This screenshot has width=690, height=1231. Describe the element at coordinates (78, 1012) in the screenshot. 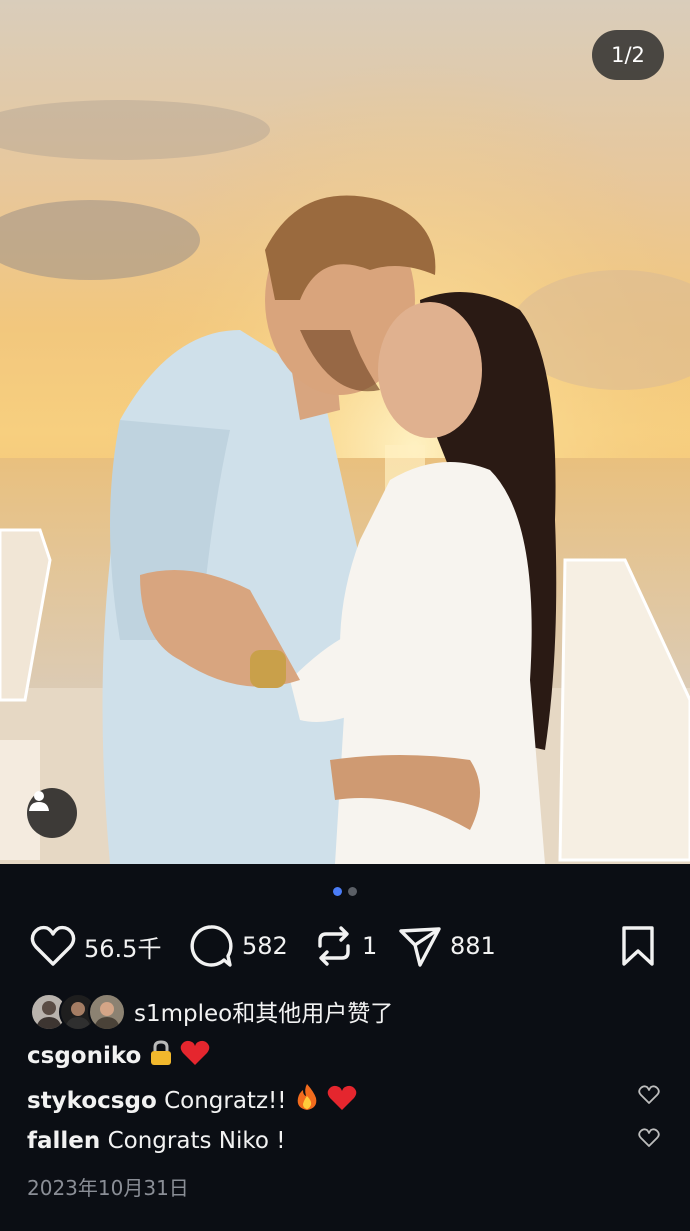

I see `liker-avatars` at that location.